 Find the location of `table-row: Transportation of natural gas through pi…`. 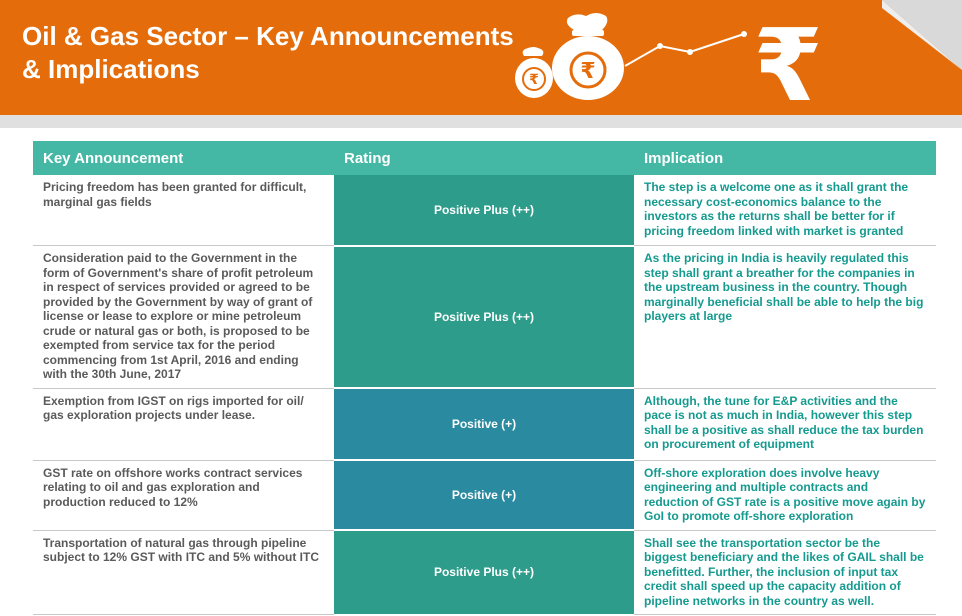

table-row: Transportation of natural gas through pi… is located at coordinates (484, 573).